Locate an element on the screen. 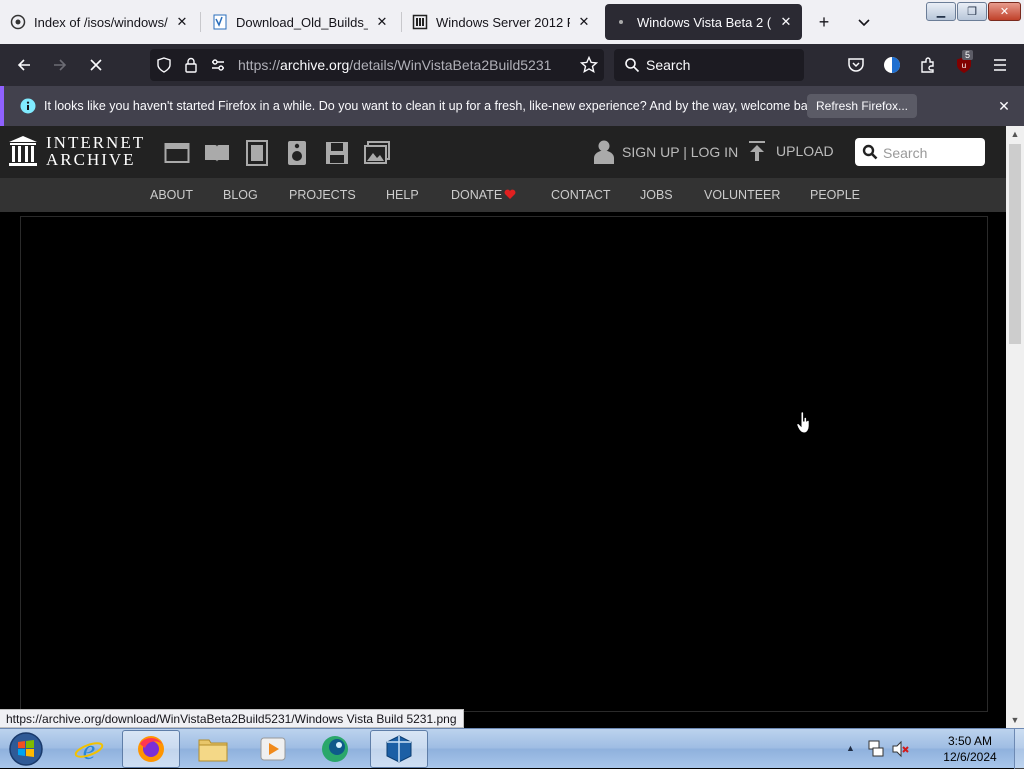 This screenshot has height=769, width=1024. taskbar-app is located at coordinates (335, 749).